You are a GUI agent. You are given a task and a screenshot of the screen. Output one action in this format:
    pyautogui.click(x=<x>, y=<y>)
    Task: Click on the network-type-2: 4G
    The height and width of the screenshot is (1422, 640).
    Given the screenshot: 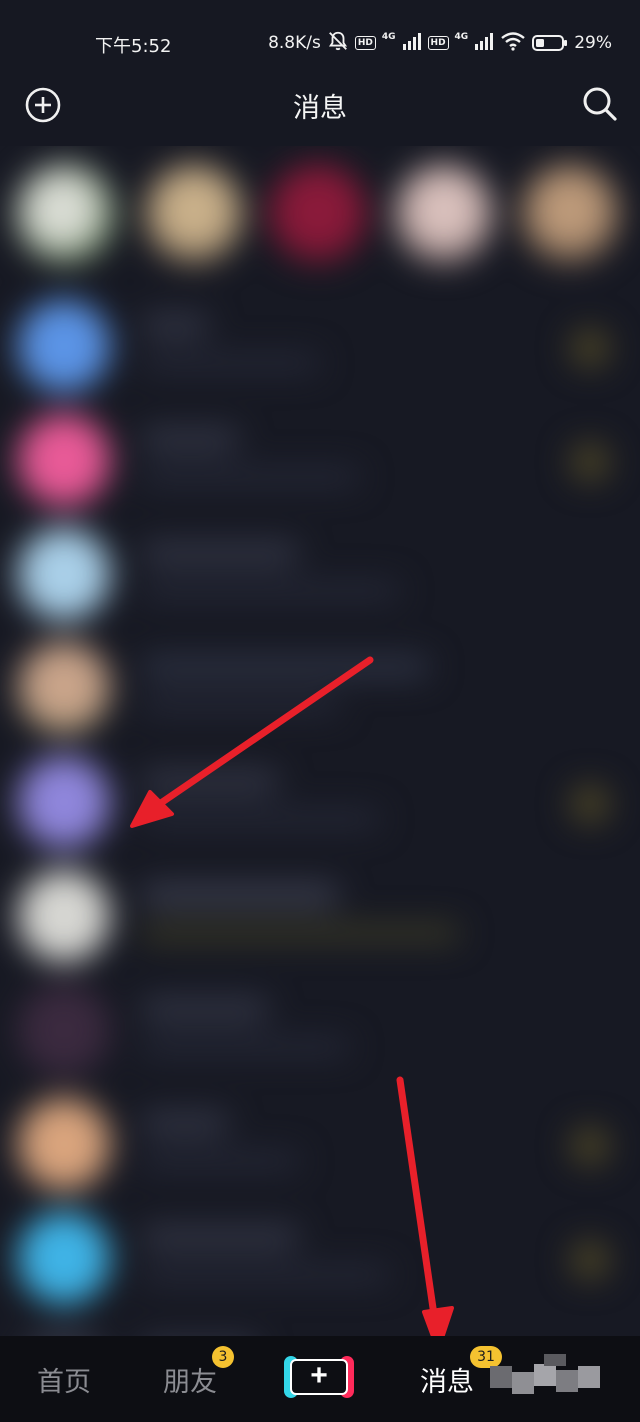 What is the action you would take?
    pyautogui.click(x=461, y=37)
    